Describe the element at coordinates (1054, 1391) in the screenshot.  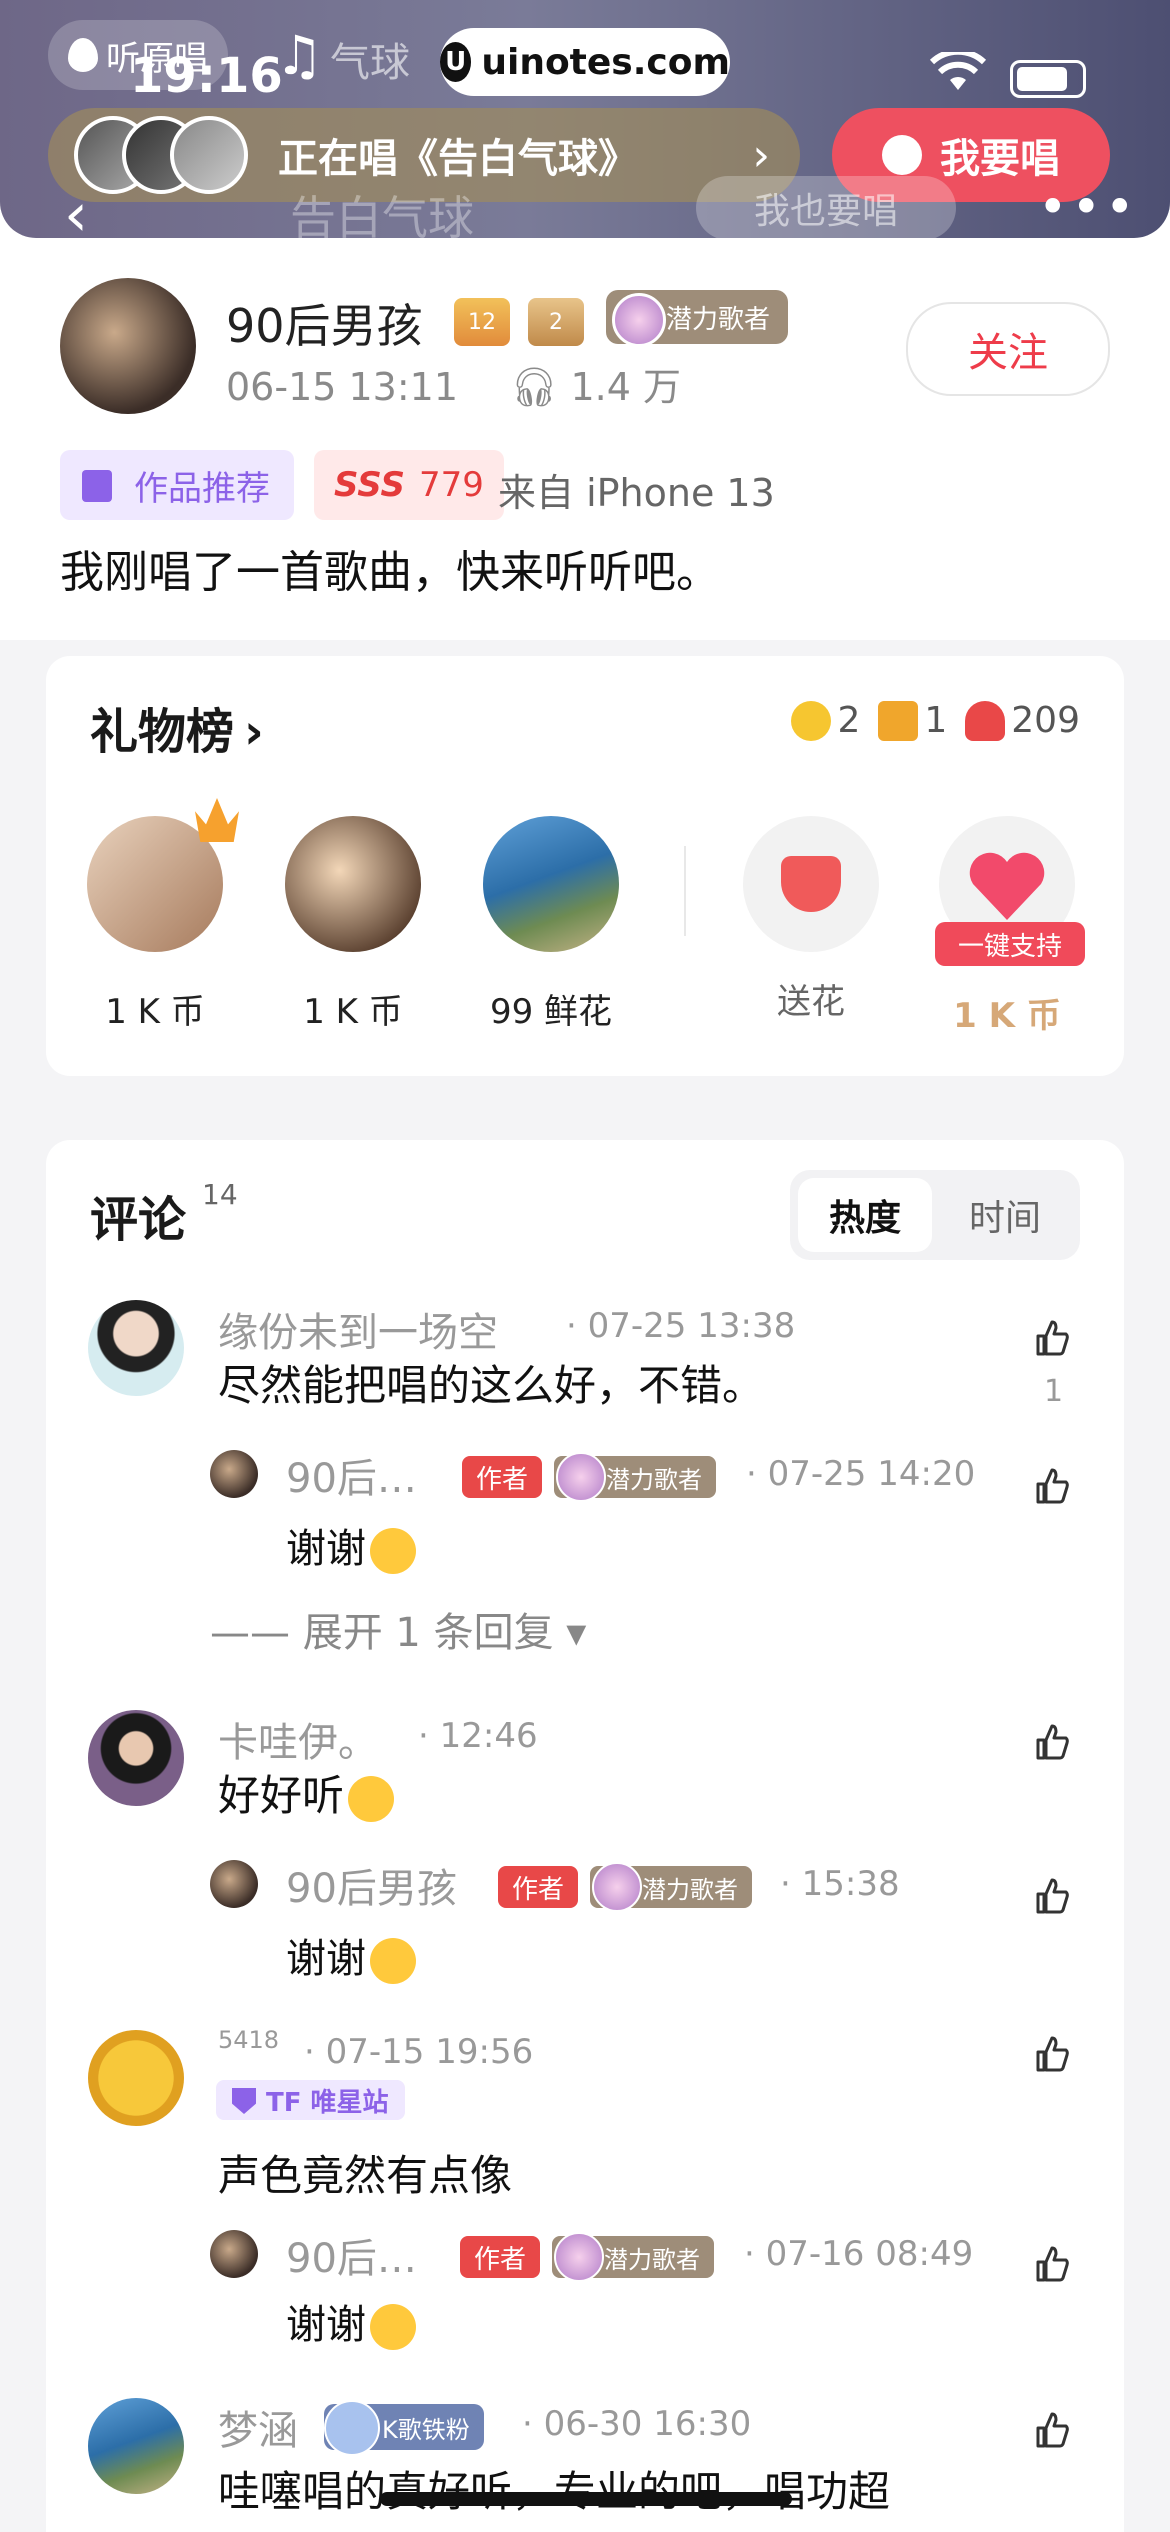
I see `like-count: 1` at that location.